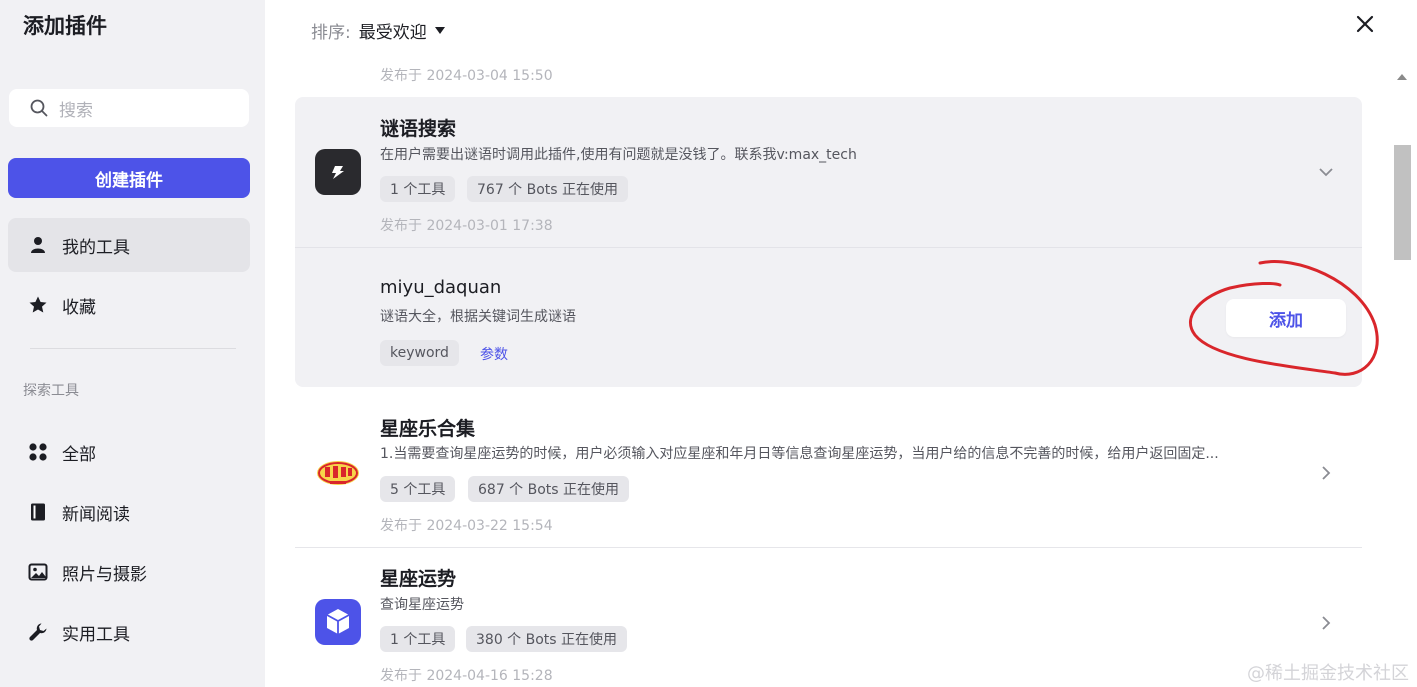  I want to click on plugin-description: 在用户需要出谜语时调用此插件,使用有问题就是没钱了。联系我v:max_tech, so click(618, 155).